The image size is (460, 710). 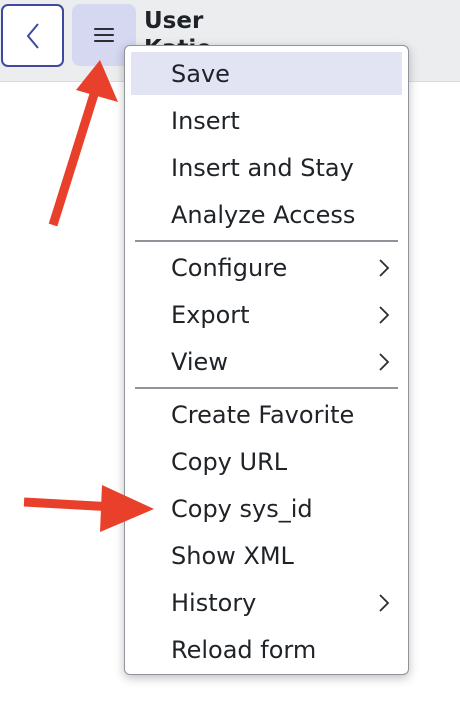 What do you see at coordinates (232, 555) in the screenshot?
I see `menu-item-label: Show XML` at bounding box center [232, 555].